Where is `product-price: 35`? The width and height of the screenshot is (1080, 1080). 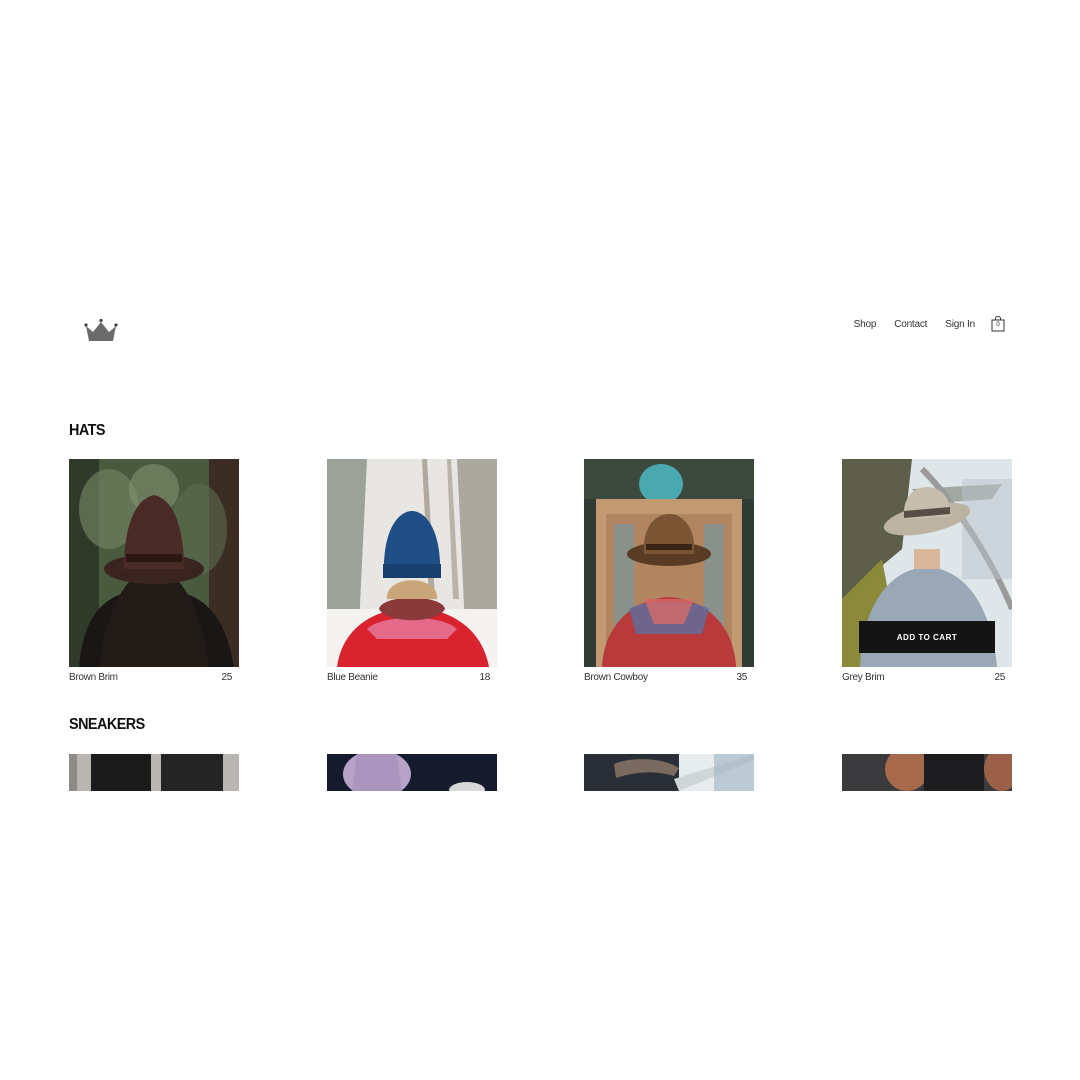
product-price: 35 is located at coordinates (741, 677).